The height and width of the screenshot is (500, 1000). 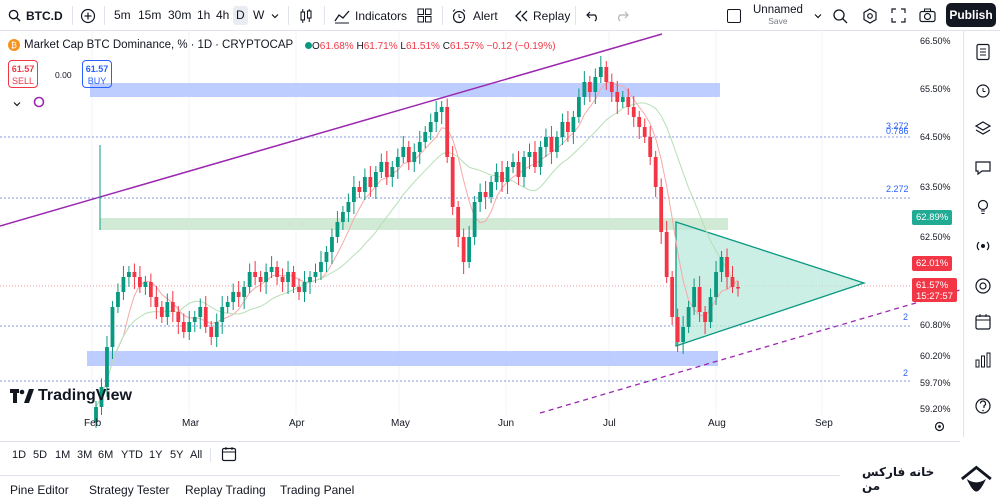 I want to click on layout-name-button: Unnamed Save, so click(x=775, y=15).